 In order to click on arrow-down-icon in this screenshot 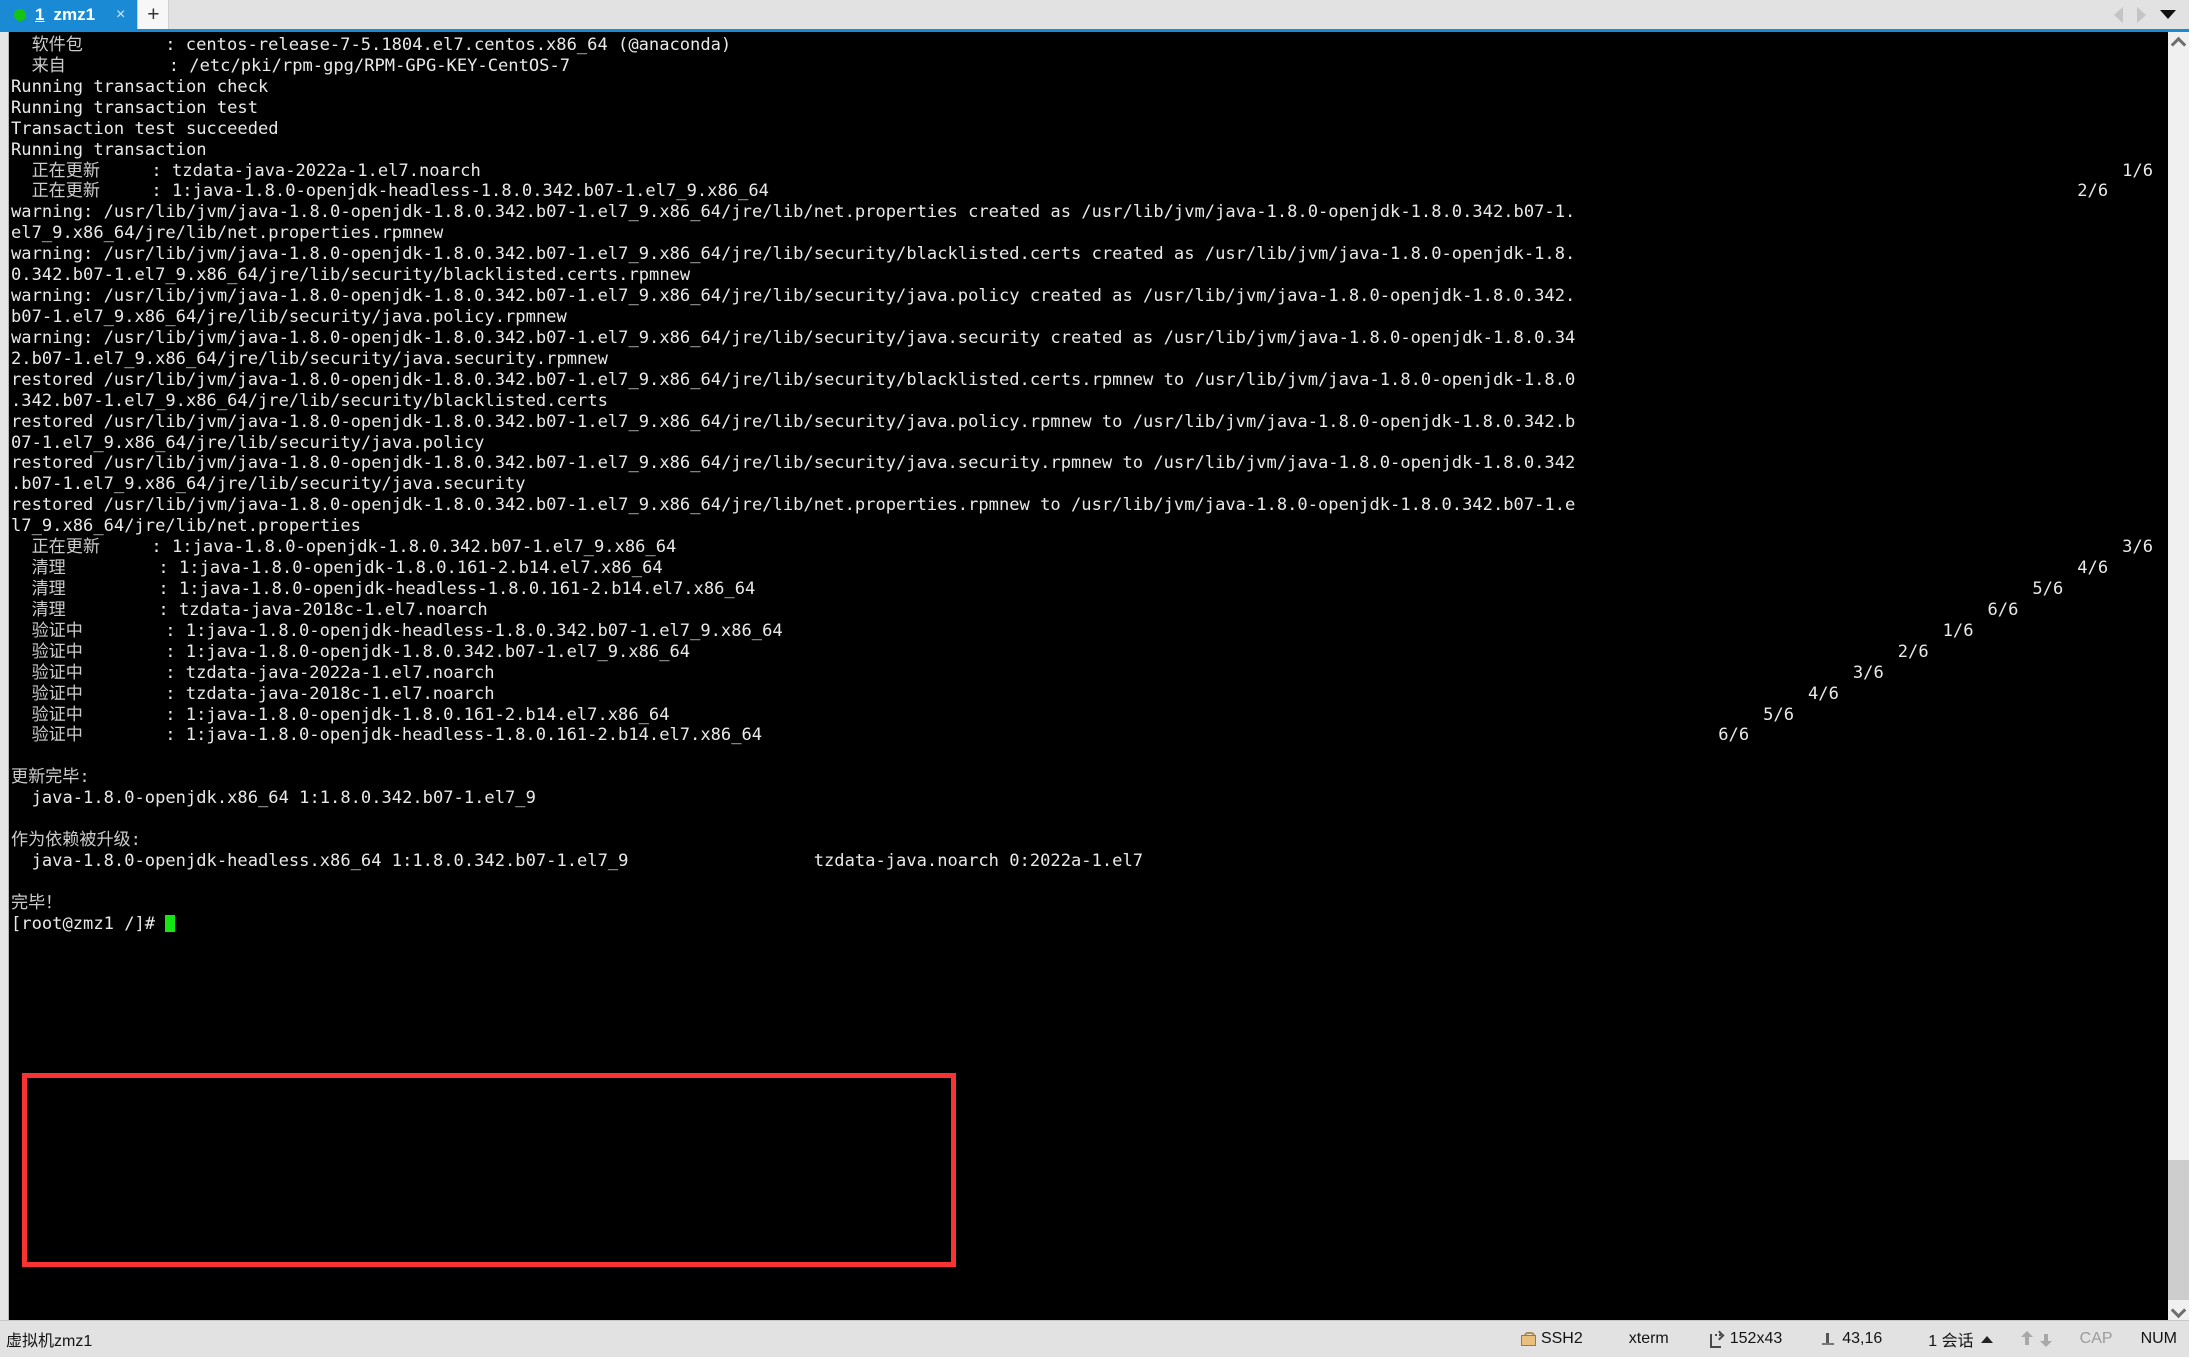, I will do `click(2045, 1339)`.